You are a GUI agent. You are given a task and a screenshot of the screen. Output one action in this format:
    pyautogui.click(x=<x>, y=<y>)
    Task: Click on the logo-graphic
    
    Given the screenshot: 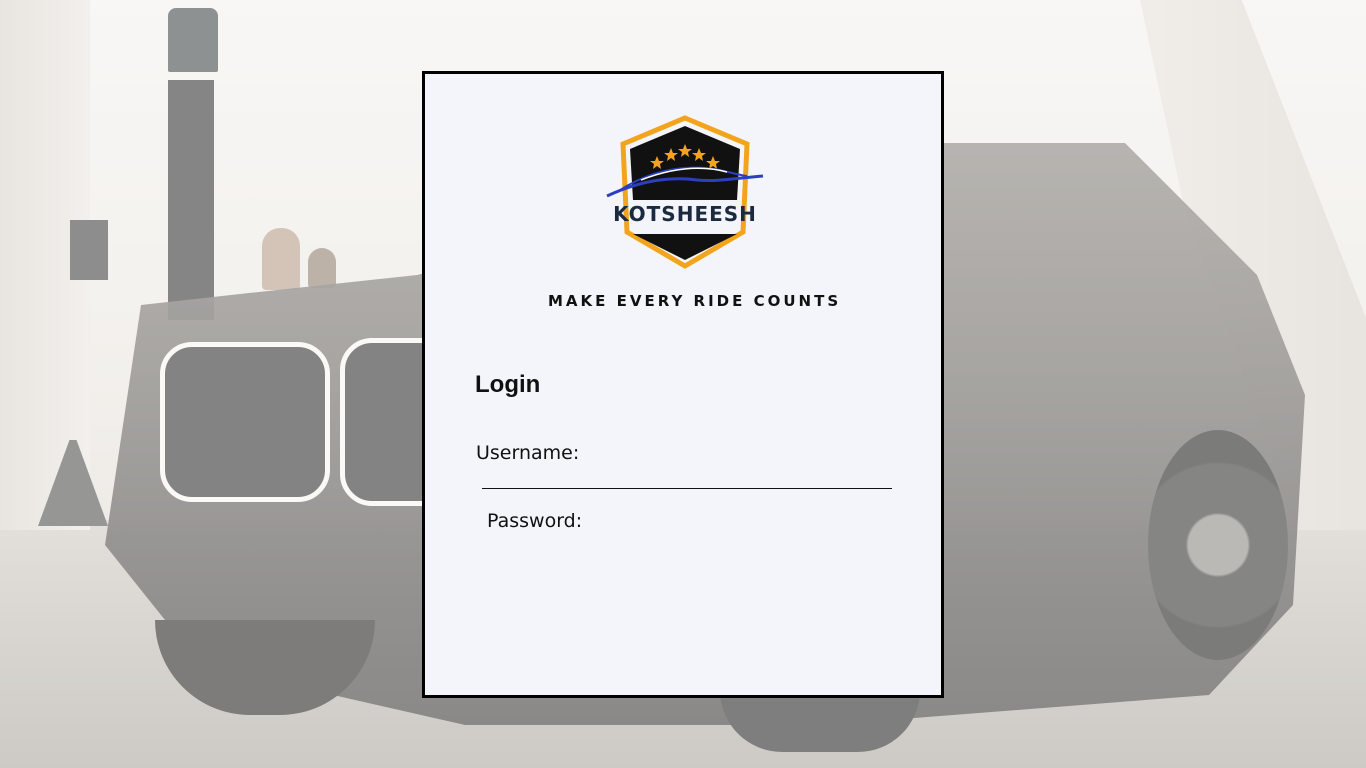 What is the action you would take?
    pyautogui.click(x=685, y=192)
    